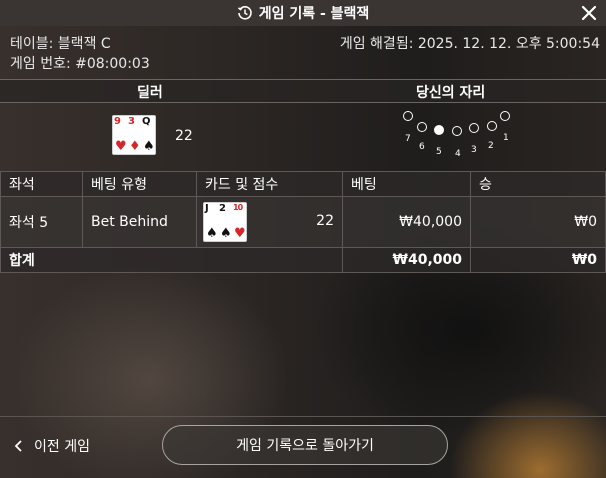 Image resolution: width=606 pixels, height=478 pixels. What do you see at coordinates (150, 93) in the screenshot?
I see `dealer-header: 딜러` at bounding box center [150, 93].